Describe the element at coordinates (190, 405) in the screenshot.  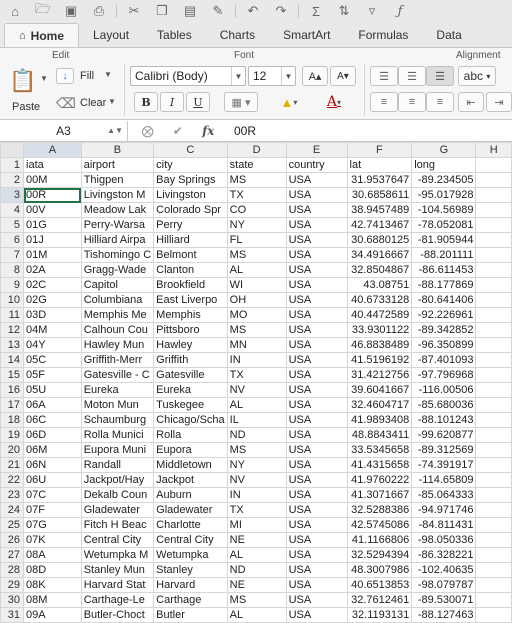
I see `cell: Tuskegee` at that location.